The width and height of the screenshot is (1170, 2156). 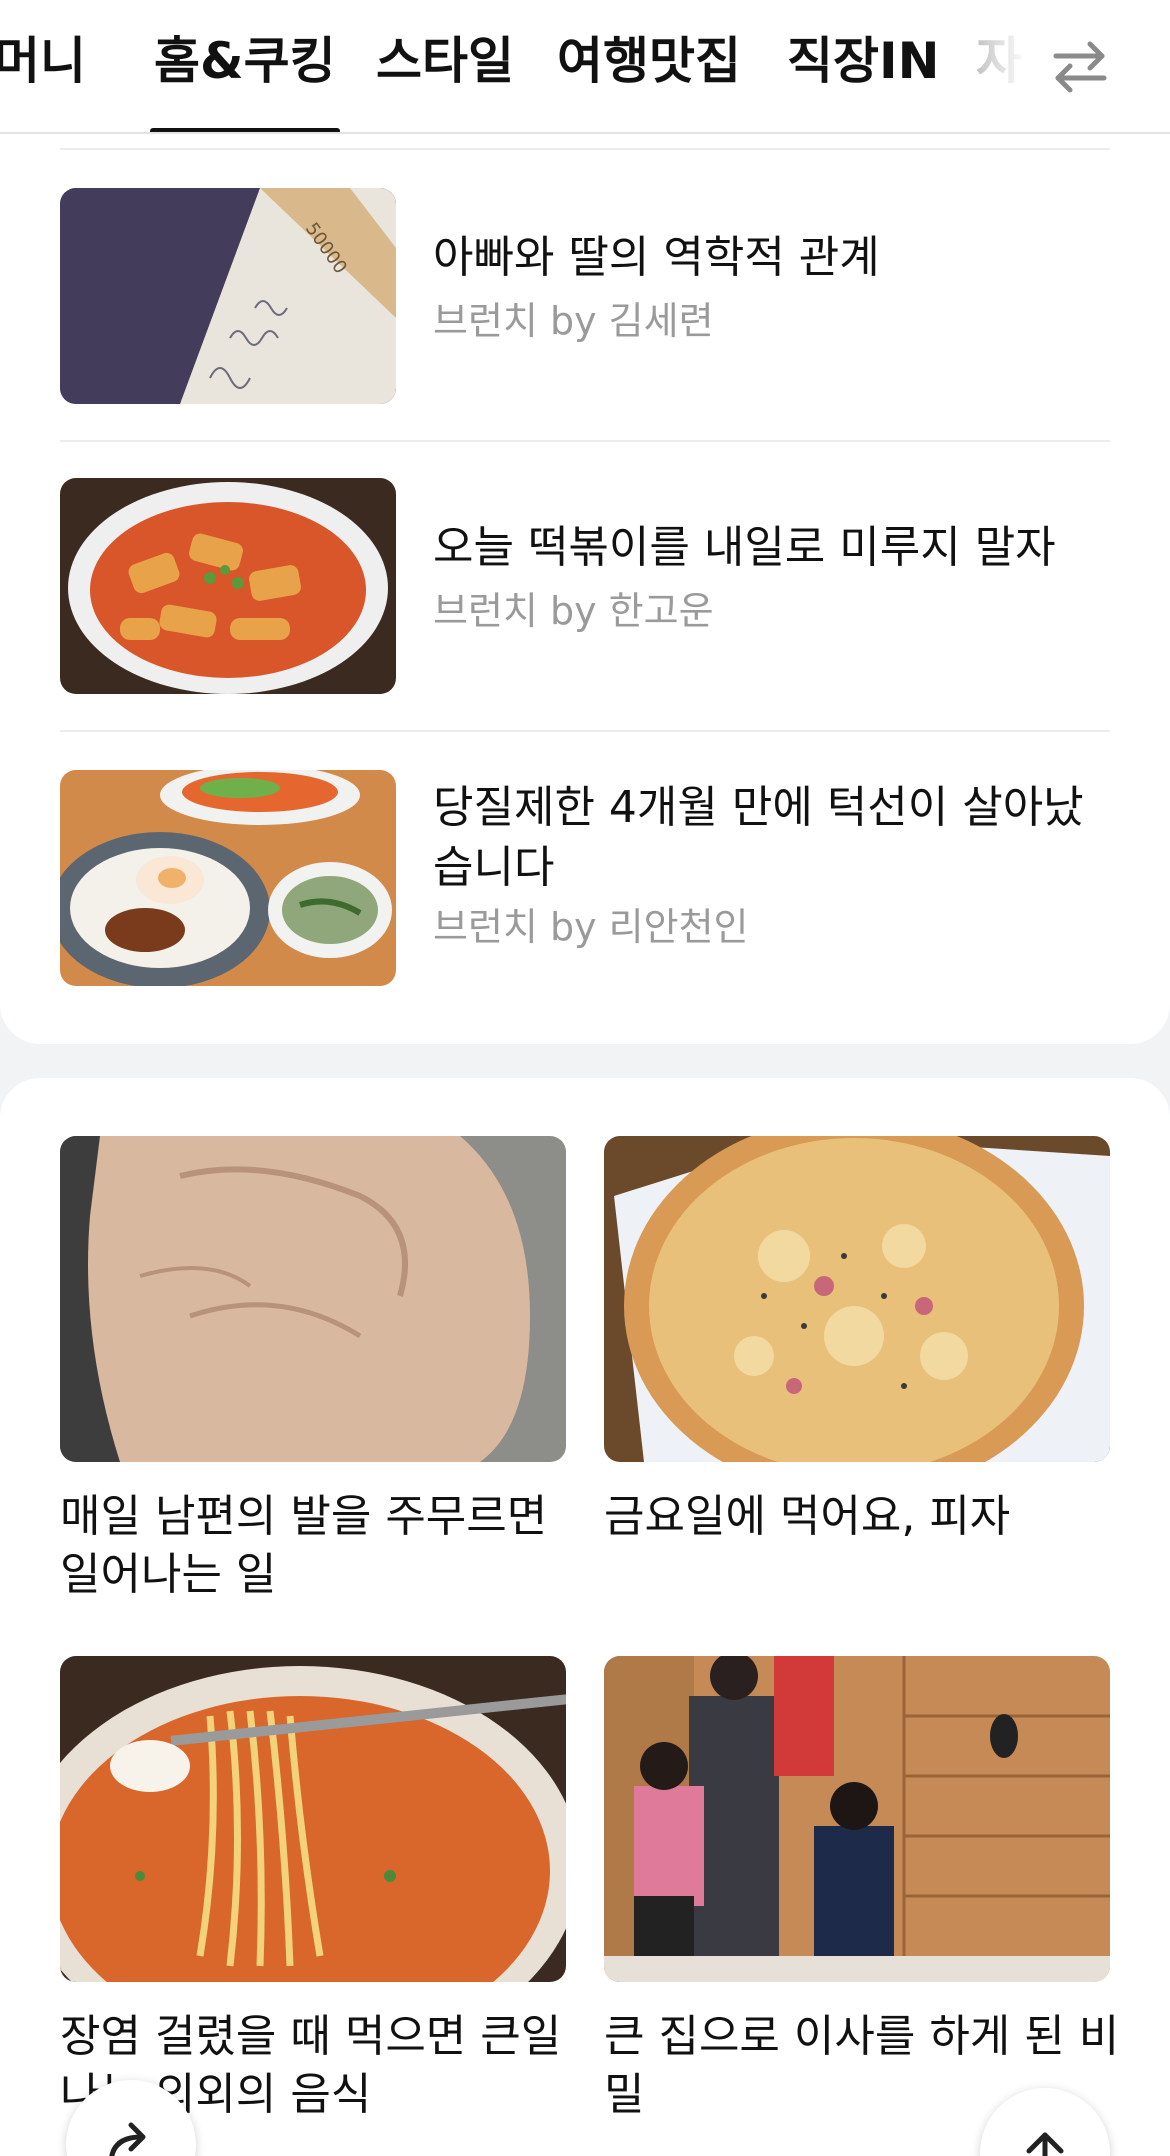 I want to click on tab-money: 머니, so click(x=43, y=61).